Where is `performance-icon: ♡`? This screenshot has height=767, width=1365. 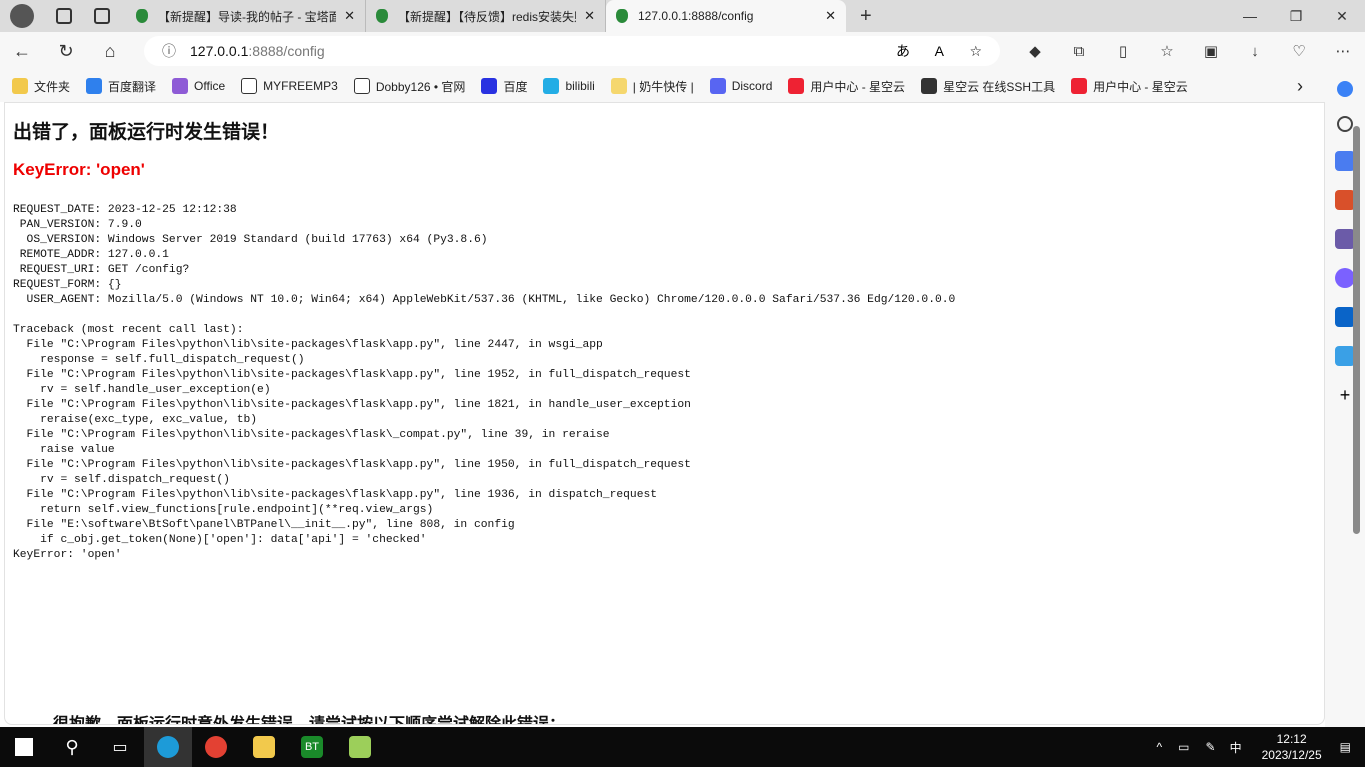 performance-icon: ♡ is located at coordinates (1299, 51).